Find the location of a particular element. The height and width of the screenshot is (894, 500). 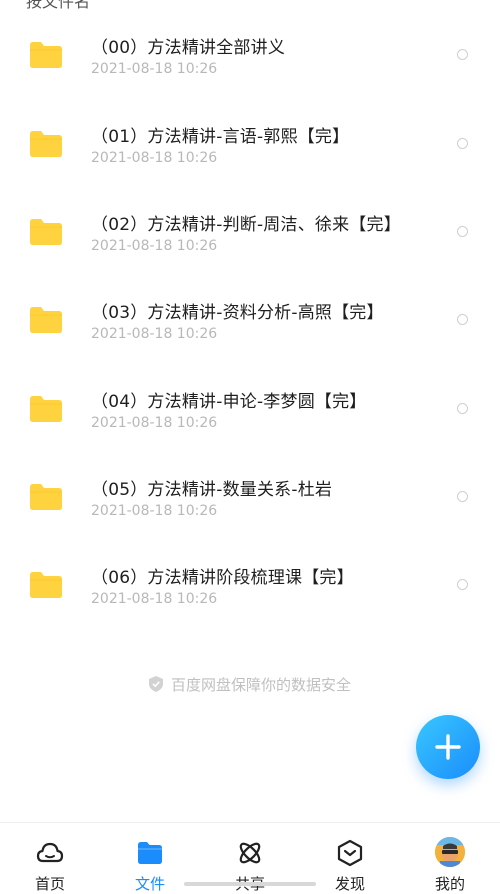

file-name: （00）方法精讲全部讲义 is located at coordinates (188, 48).